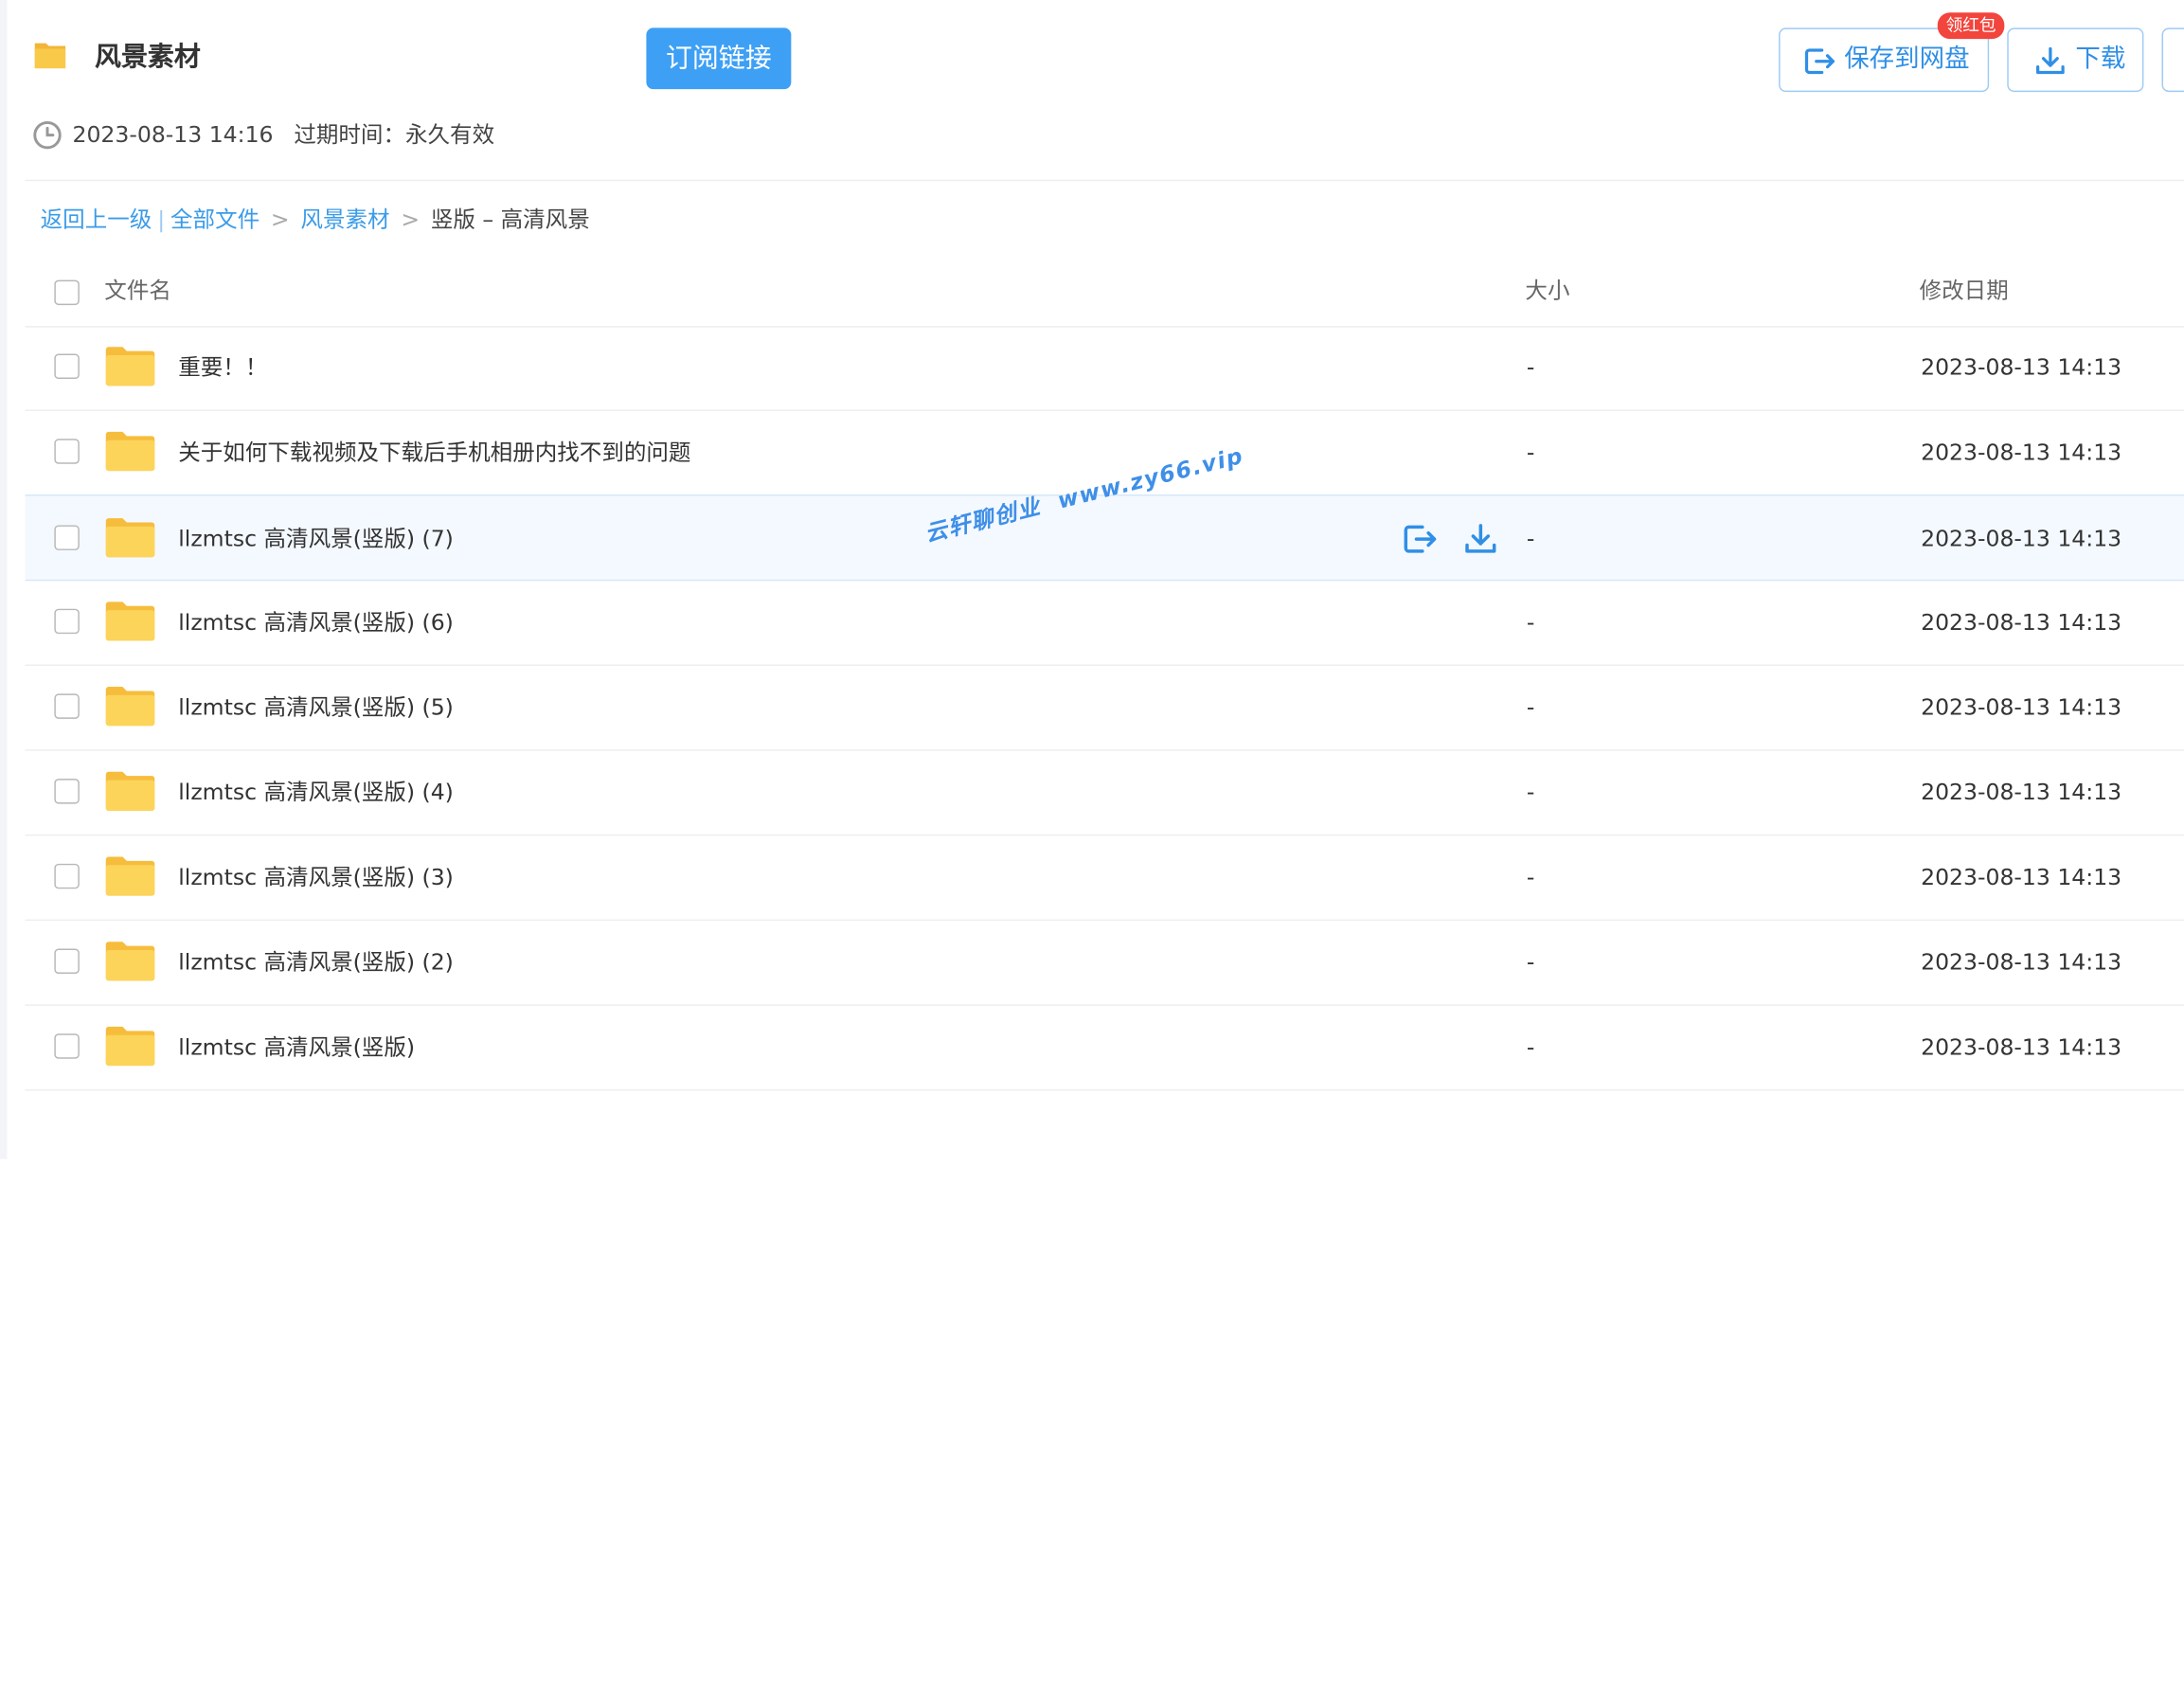 This screenshot has width=2184, height=1705. What do you see at coordinates (2100, 59) in the screenshot?
I see `download-label: 下载` at bounding box center [2100, 59].